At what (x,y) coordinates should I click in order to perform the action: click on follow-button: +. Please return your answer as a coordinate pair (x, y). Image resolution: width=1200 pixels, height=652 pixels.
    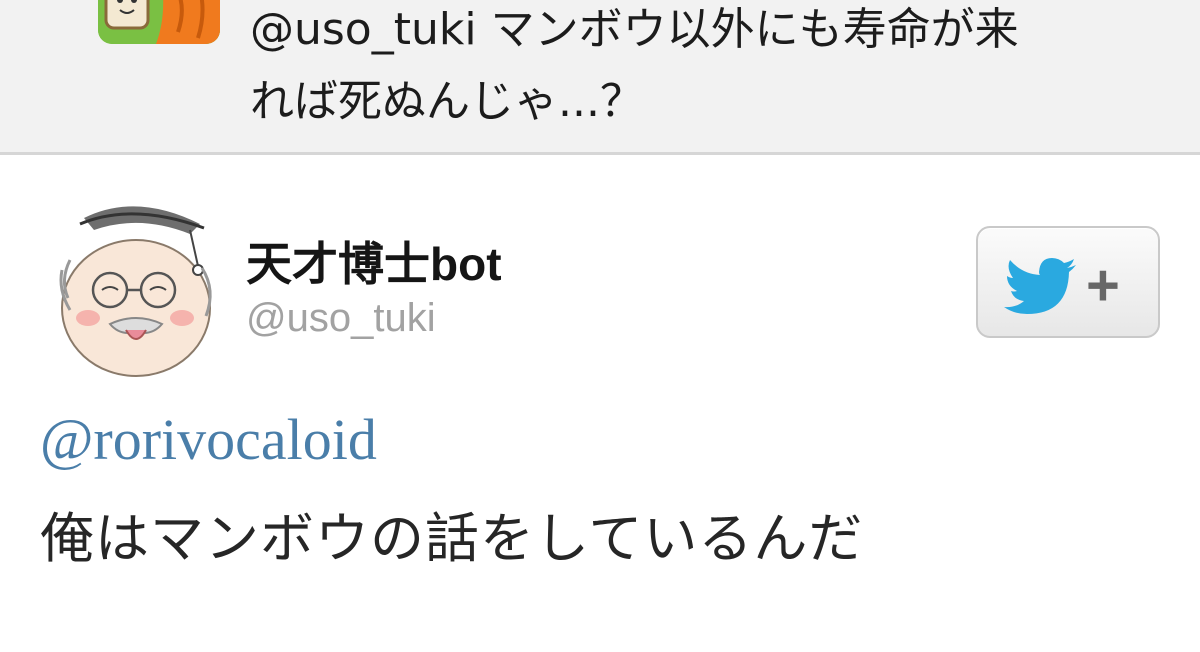
    Looking at the image, I should click on (1068, 282).